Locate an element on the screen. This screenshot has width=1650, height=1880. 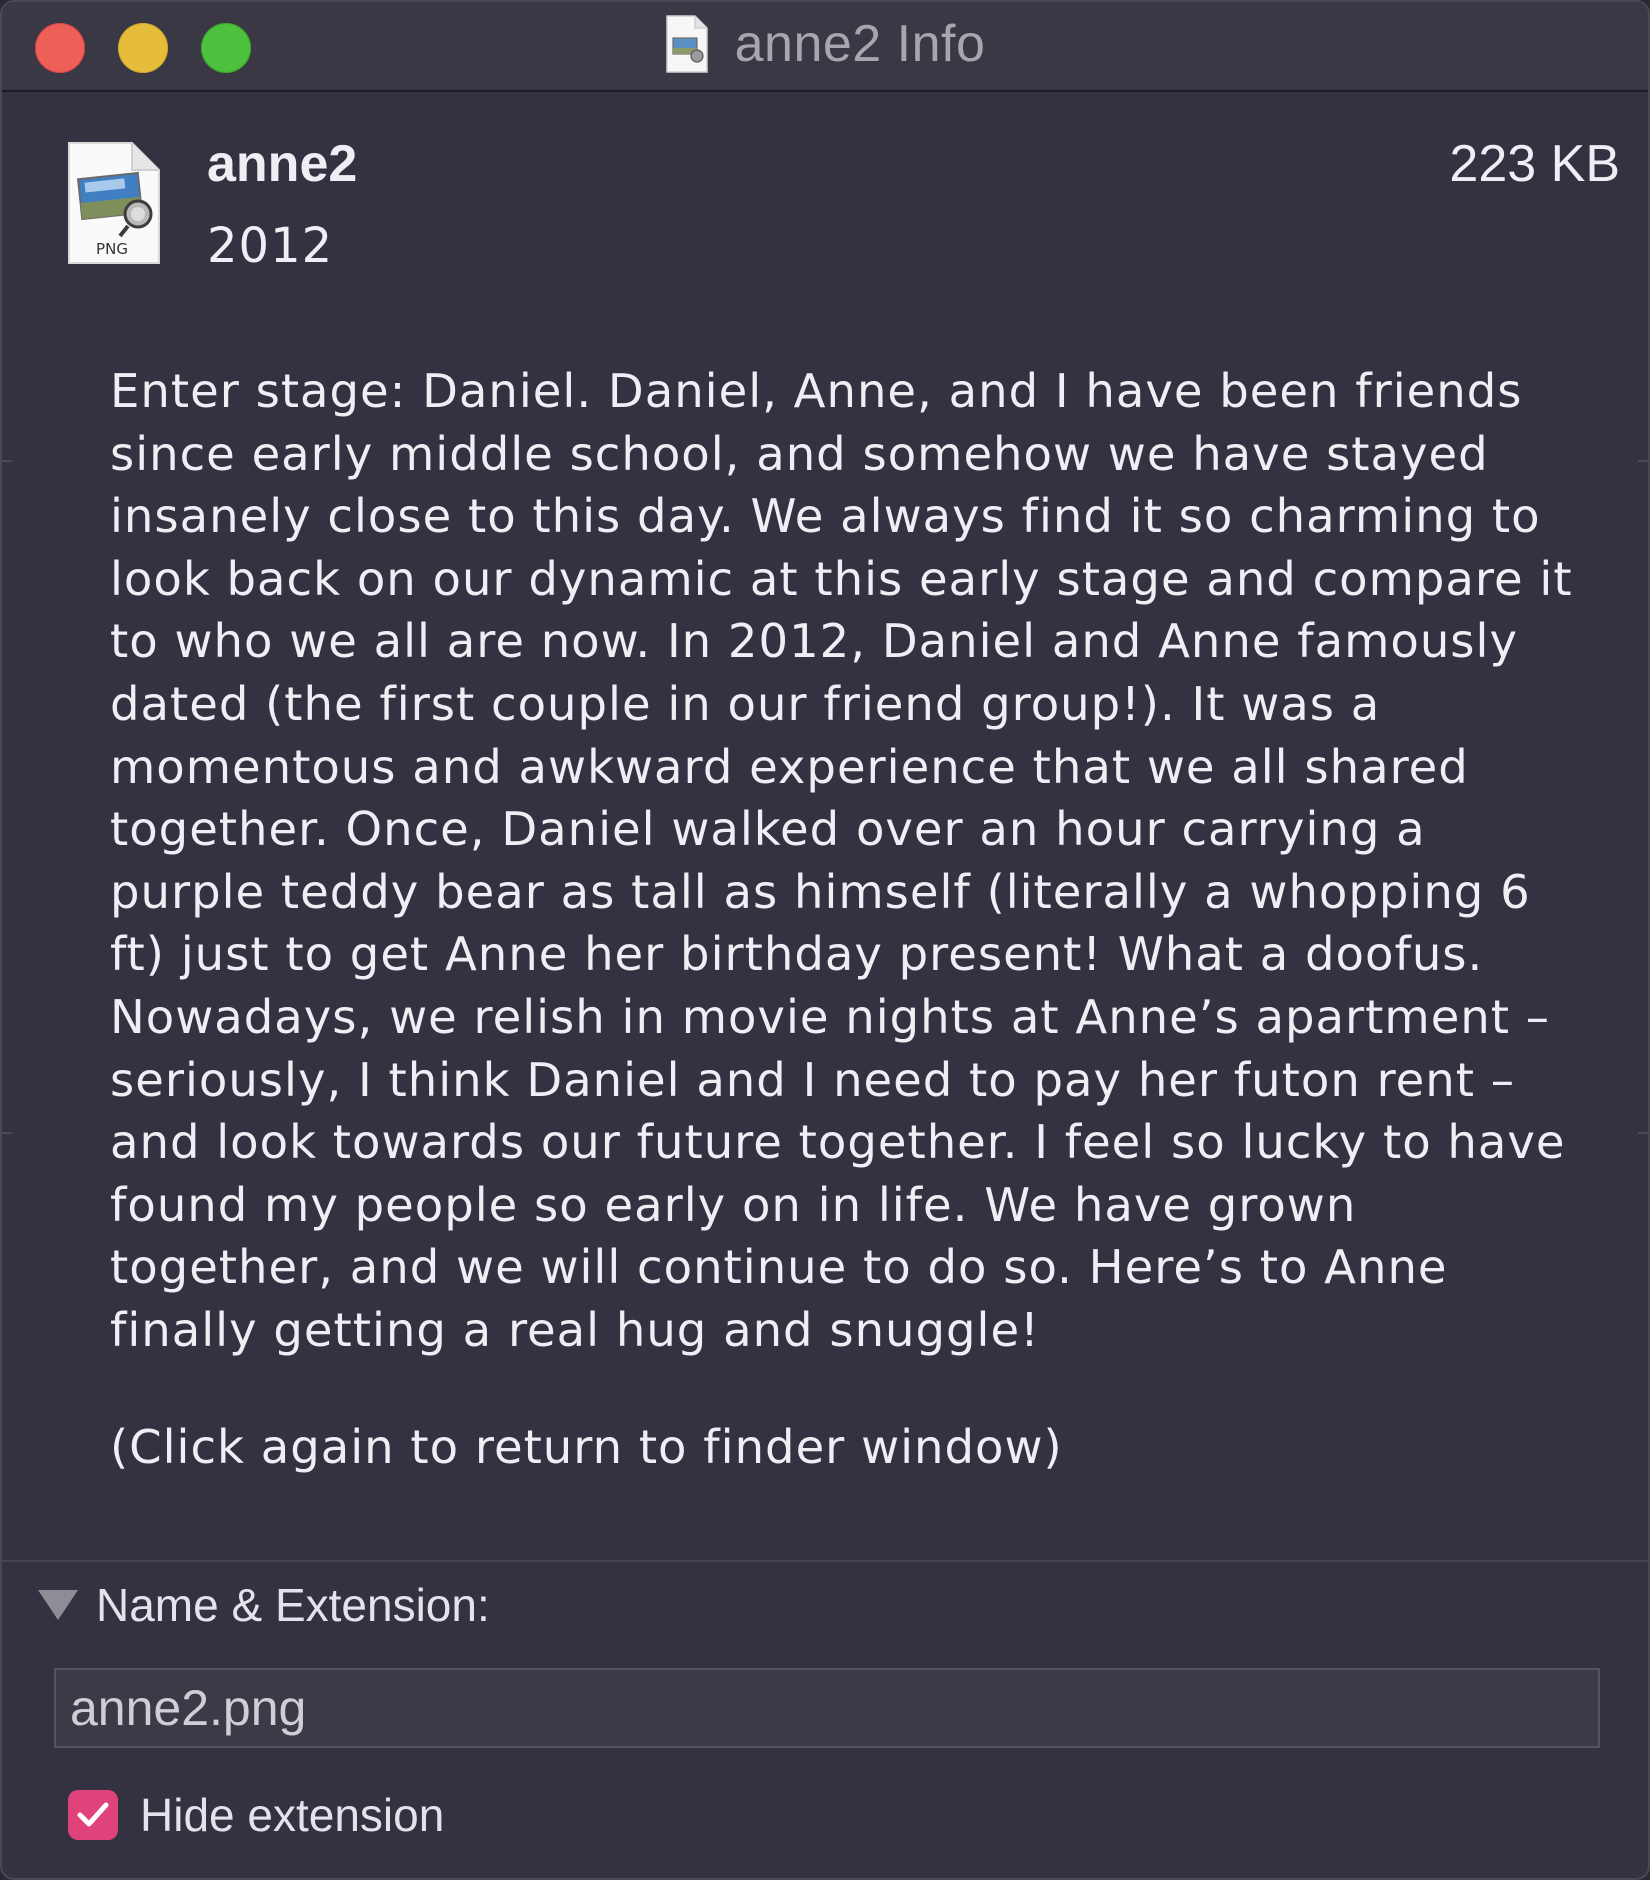
hide-extension-checkbox: Hide extension is located at coordinates (256, 1815).